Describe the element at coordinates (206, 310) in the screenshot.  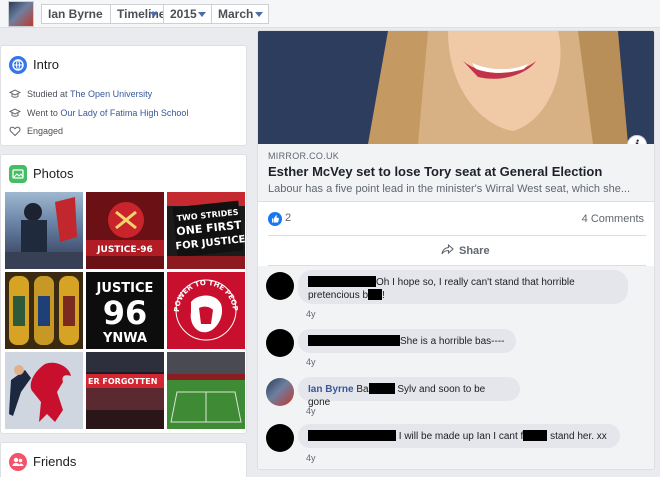
I see `photo-tile: POWER TO THE PEOPLE` at that location.